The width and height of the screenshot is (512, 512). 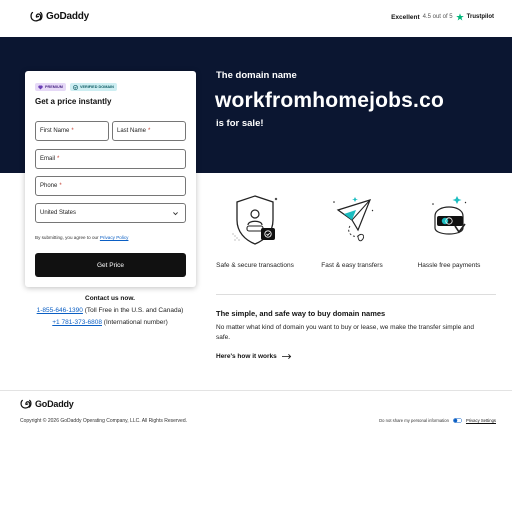 I want to click on last-name-field: Last Name *, so click(x=149, y=131).